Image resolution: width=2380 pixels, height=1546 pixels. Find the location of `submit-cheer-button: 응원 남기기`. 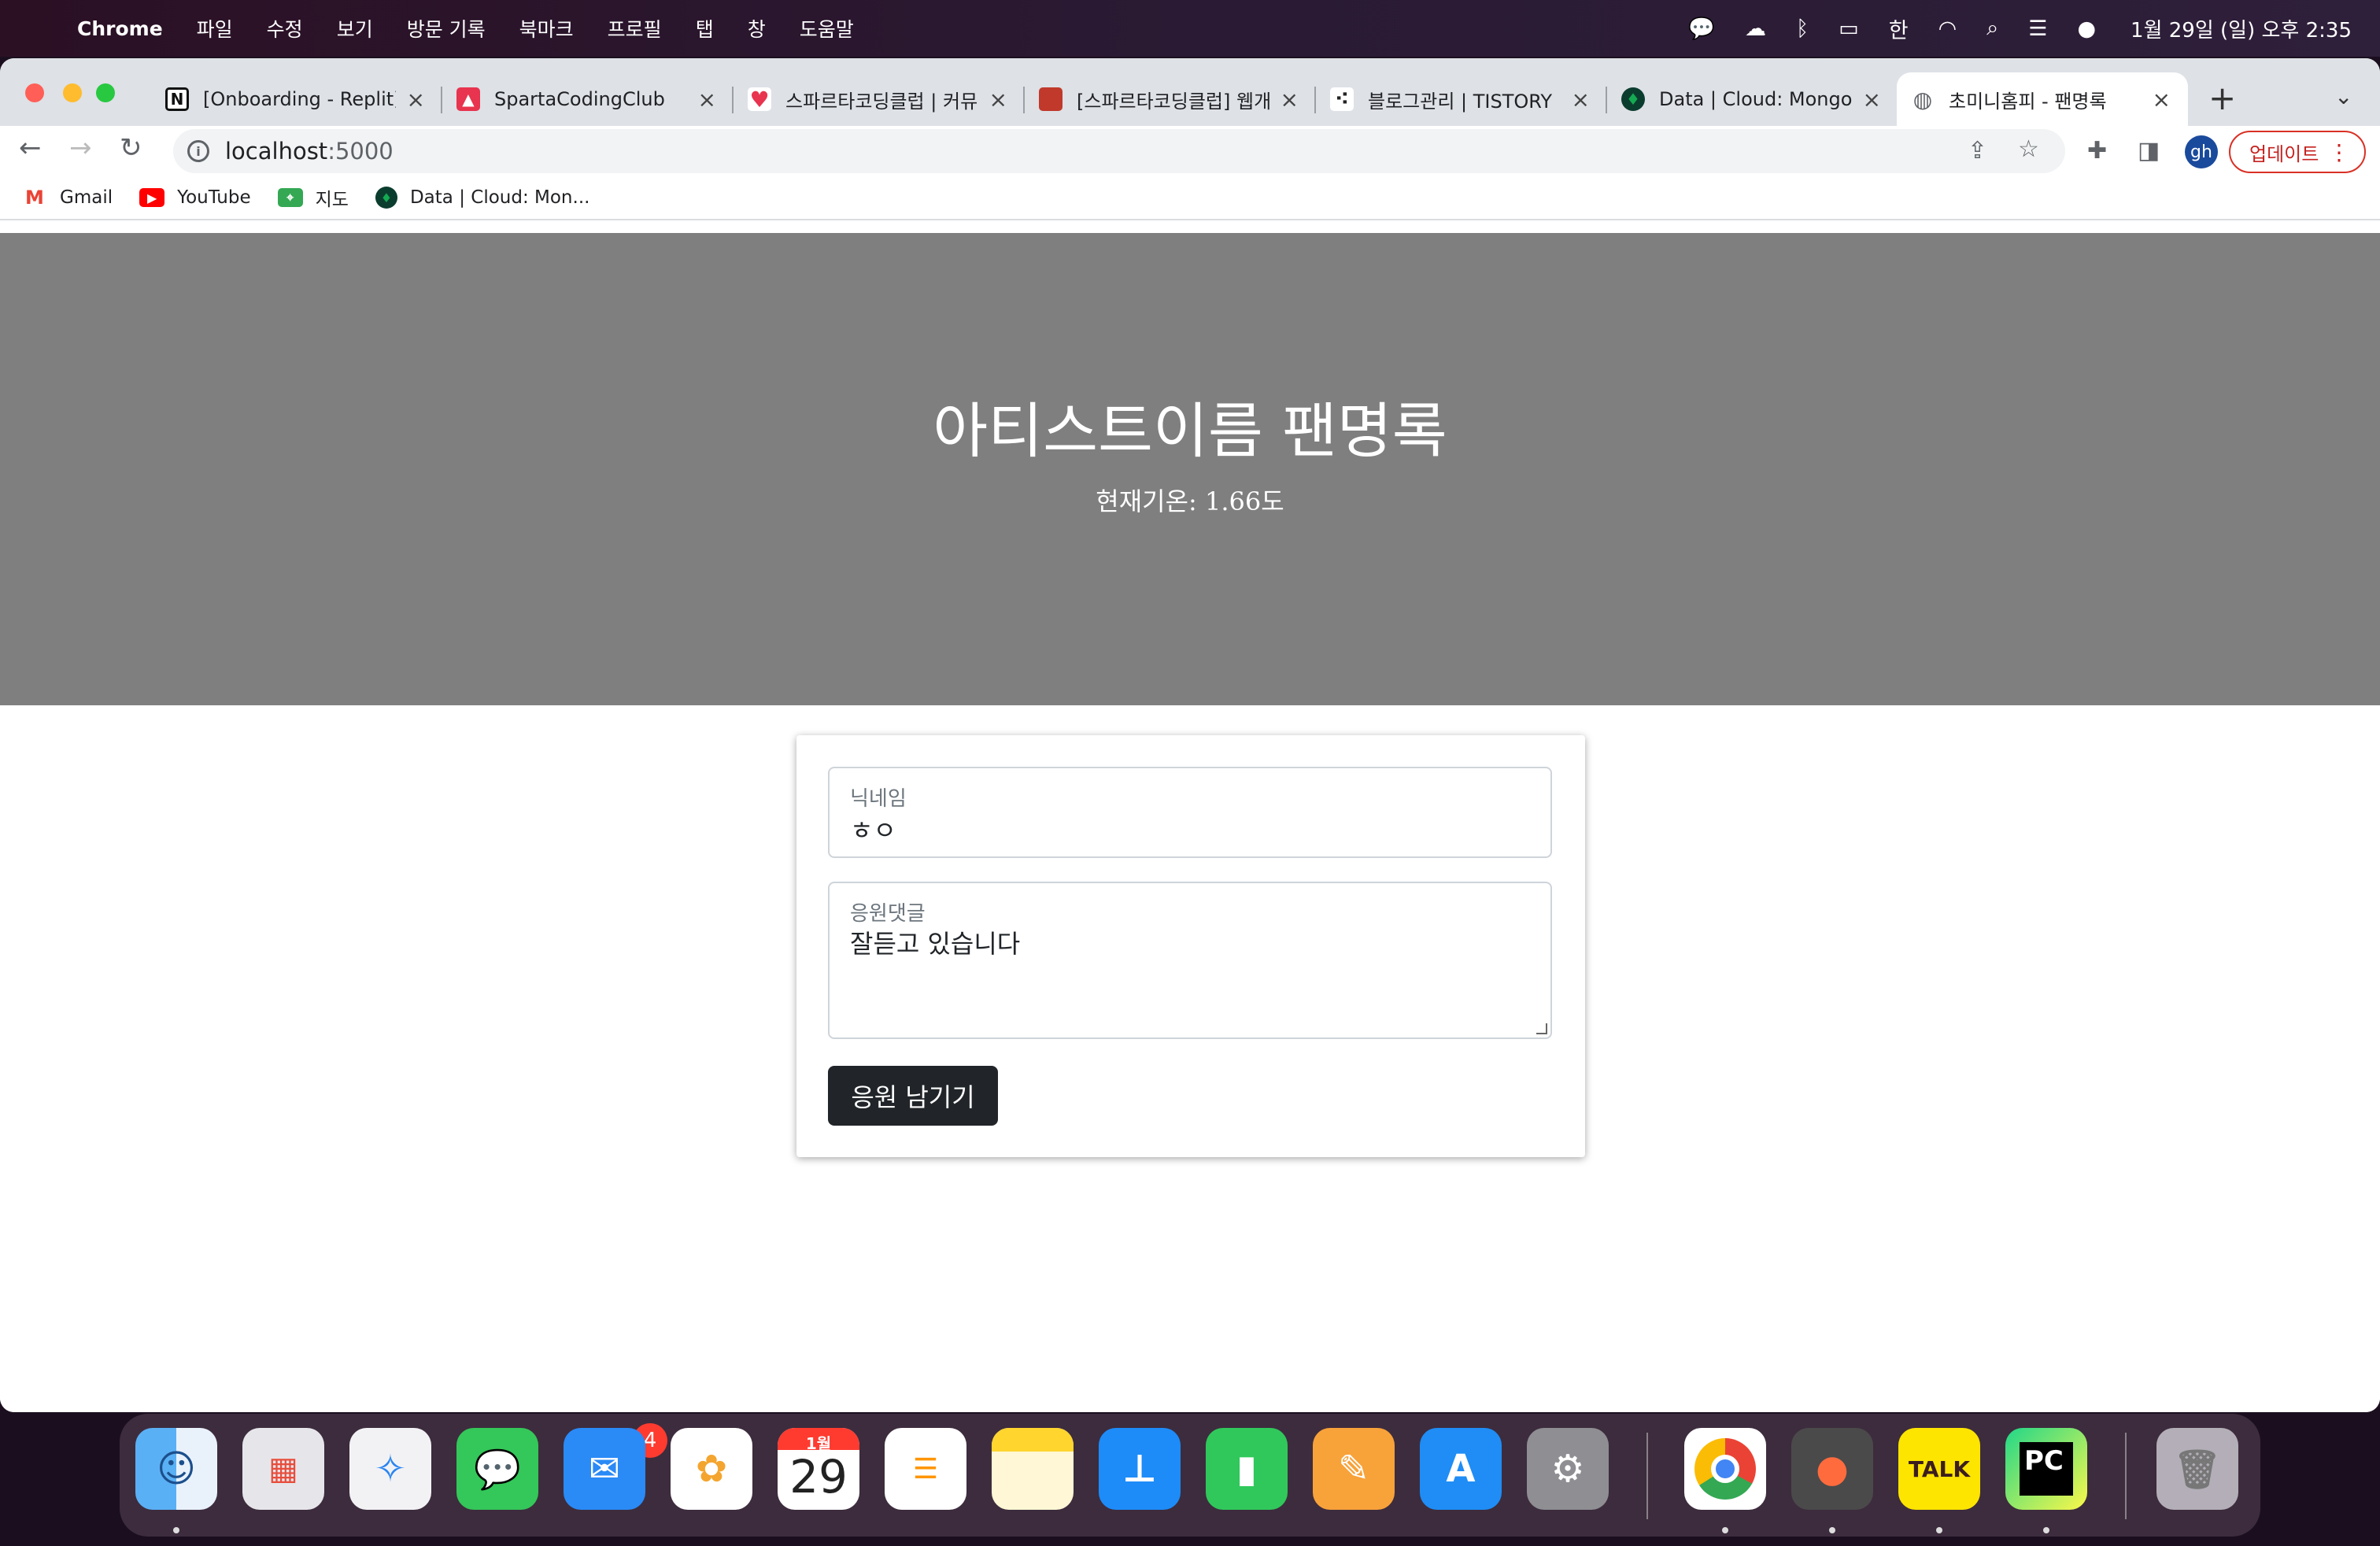

submit-cheer-button: 응원 남기기 is located at coordinates (913, 1096).